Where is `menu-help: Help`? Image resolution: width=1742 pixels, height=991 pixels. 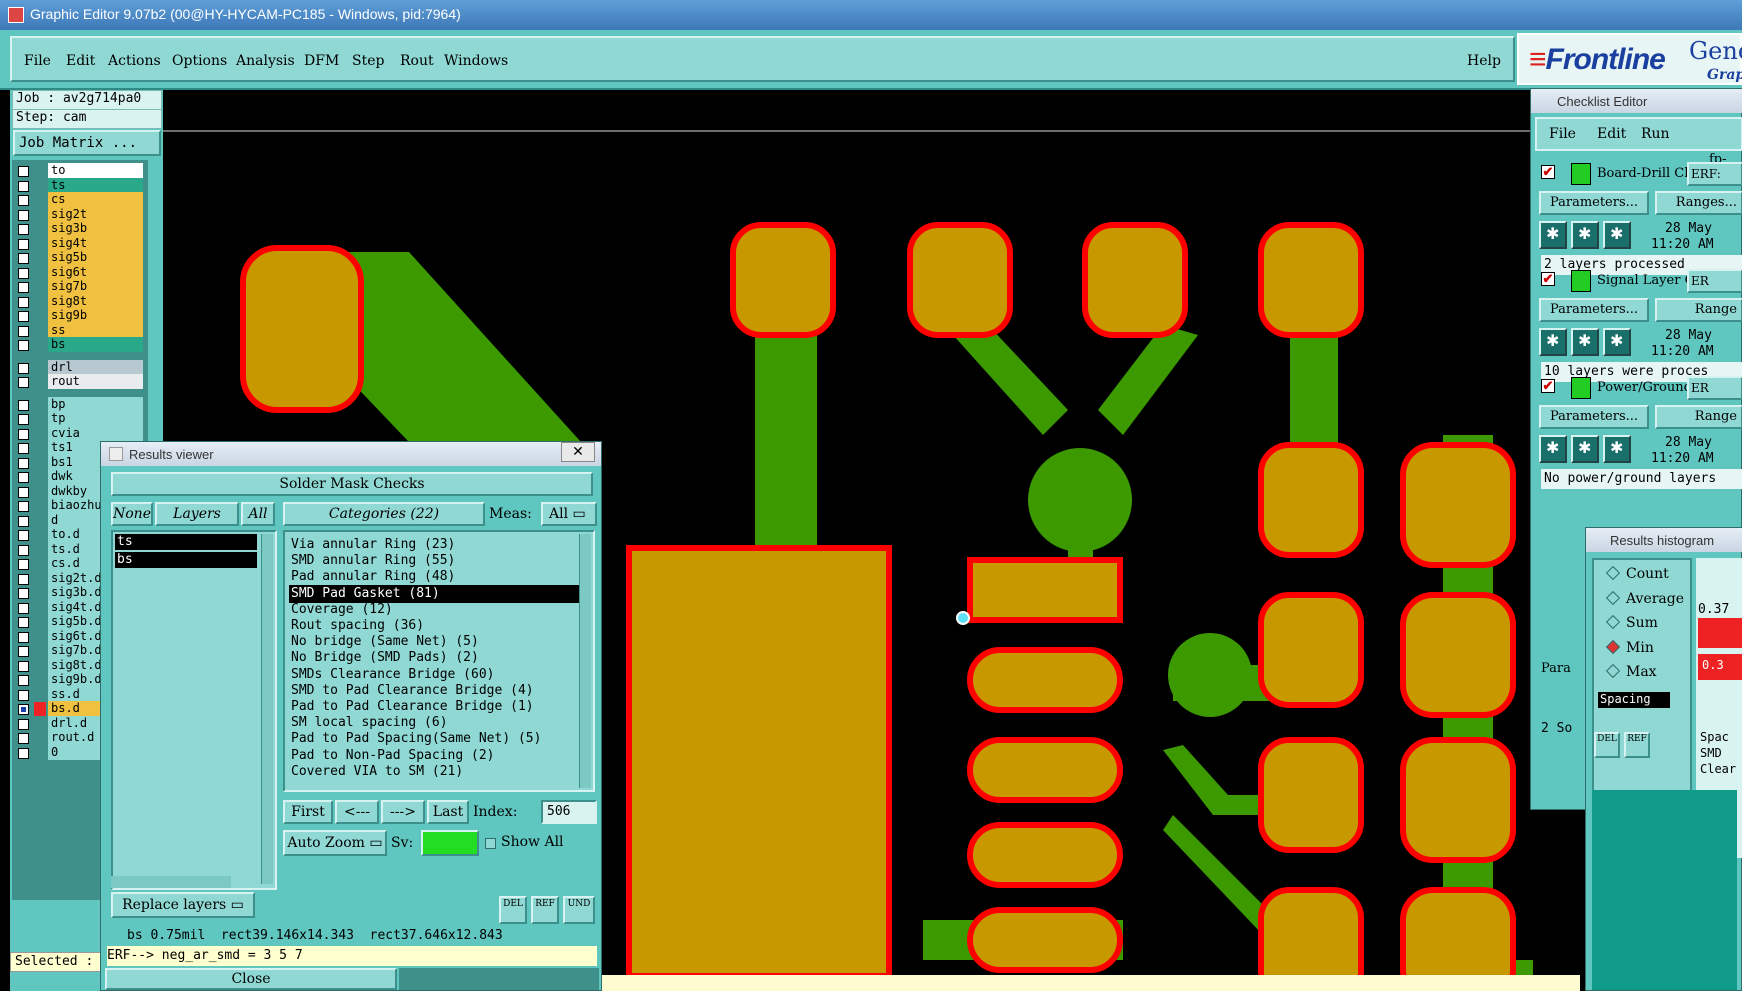 menu-help: Help is located at coordinates (1484, 61).